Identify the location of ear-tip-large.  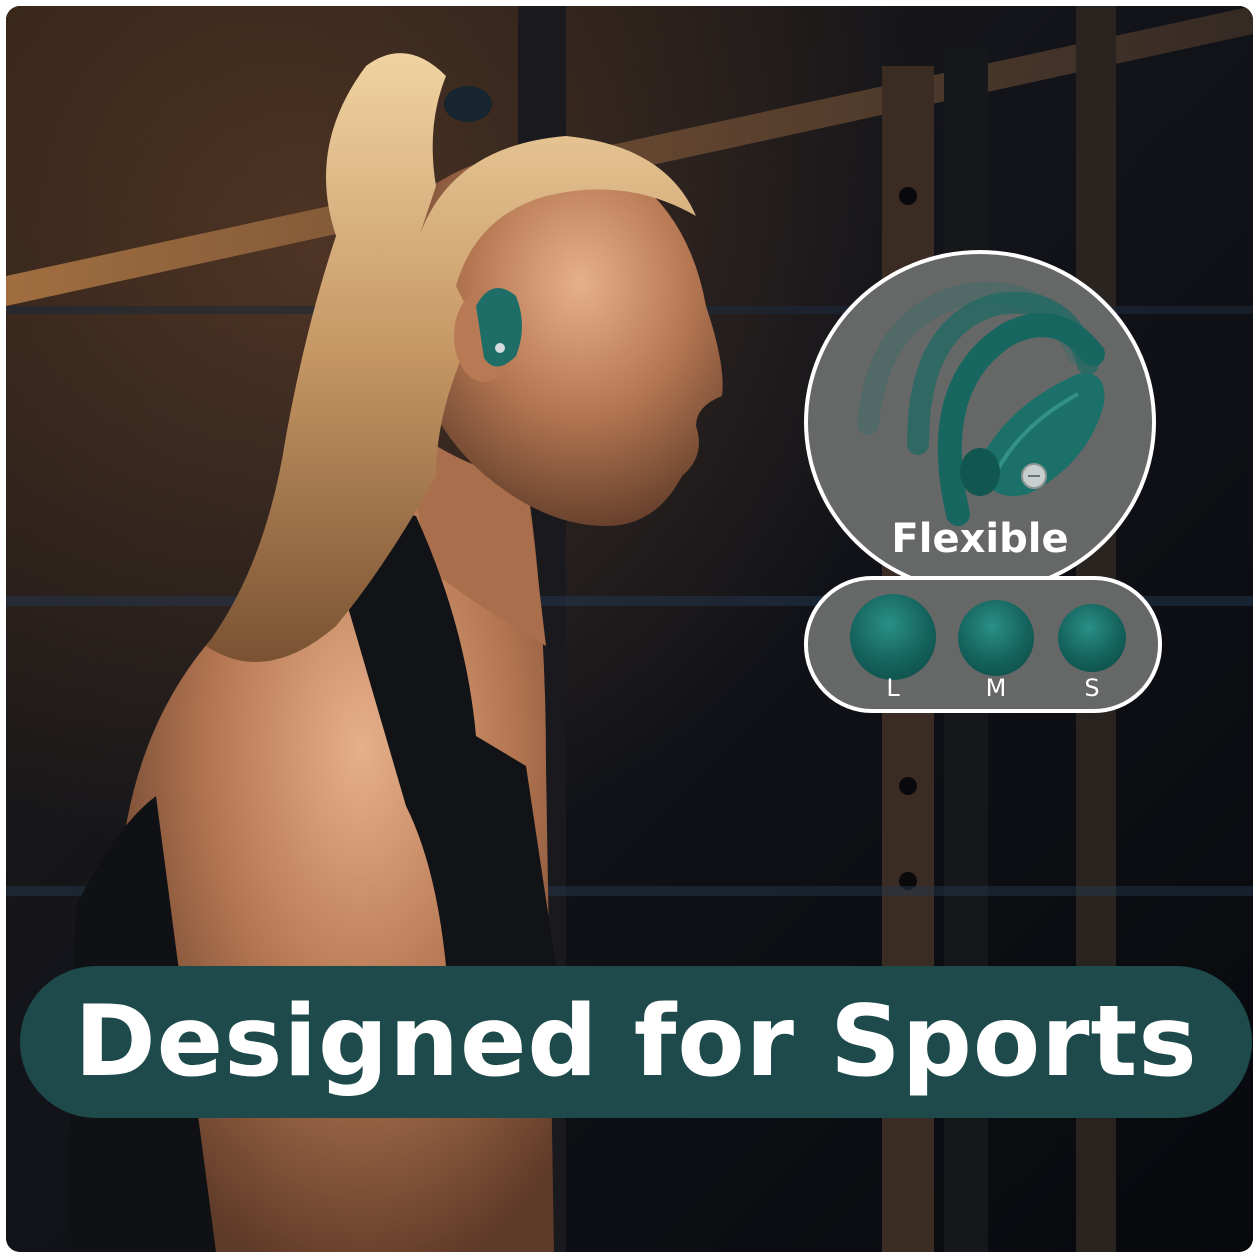
(893, 637).